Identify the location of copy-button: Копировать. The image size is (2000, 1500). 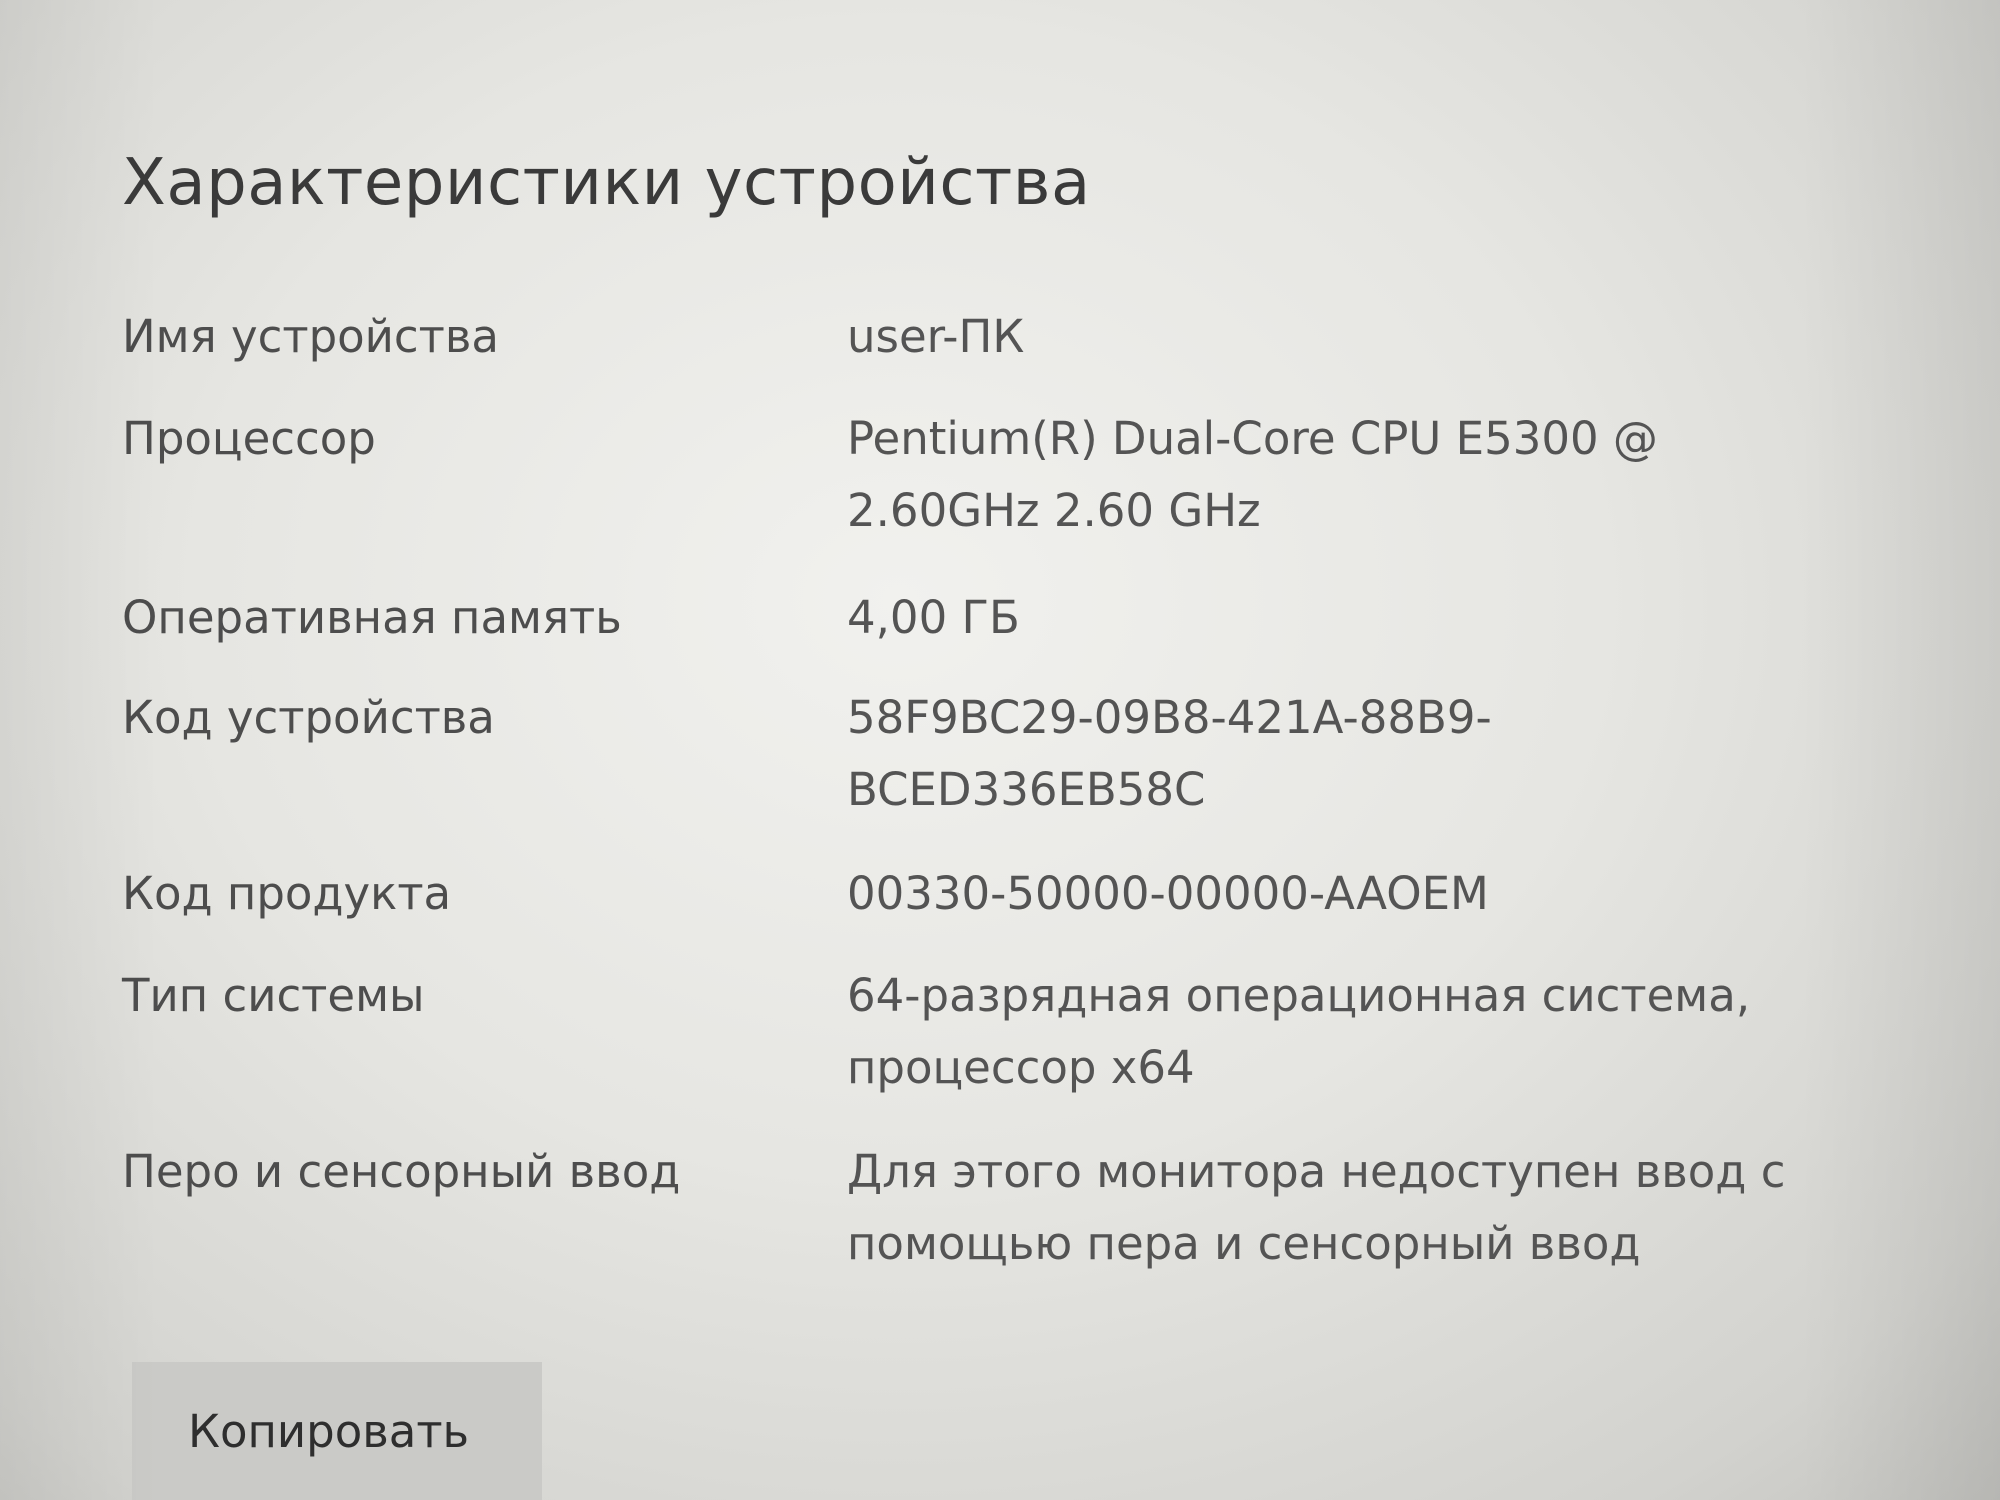
(337, 1431).